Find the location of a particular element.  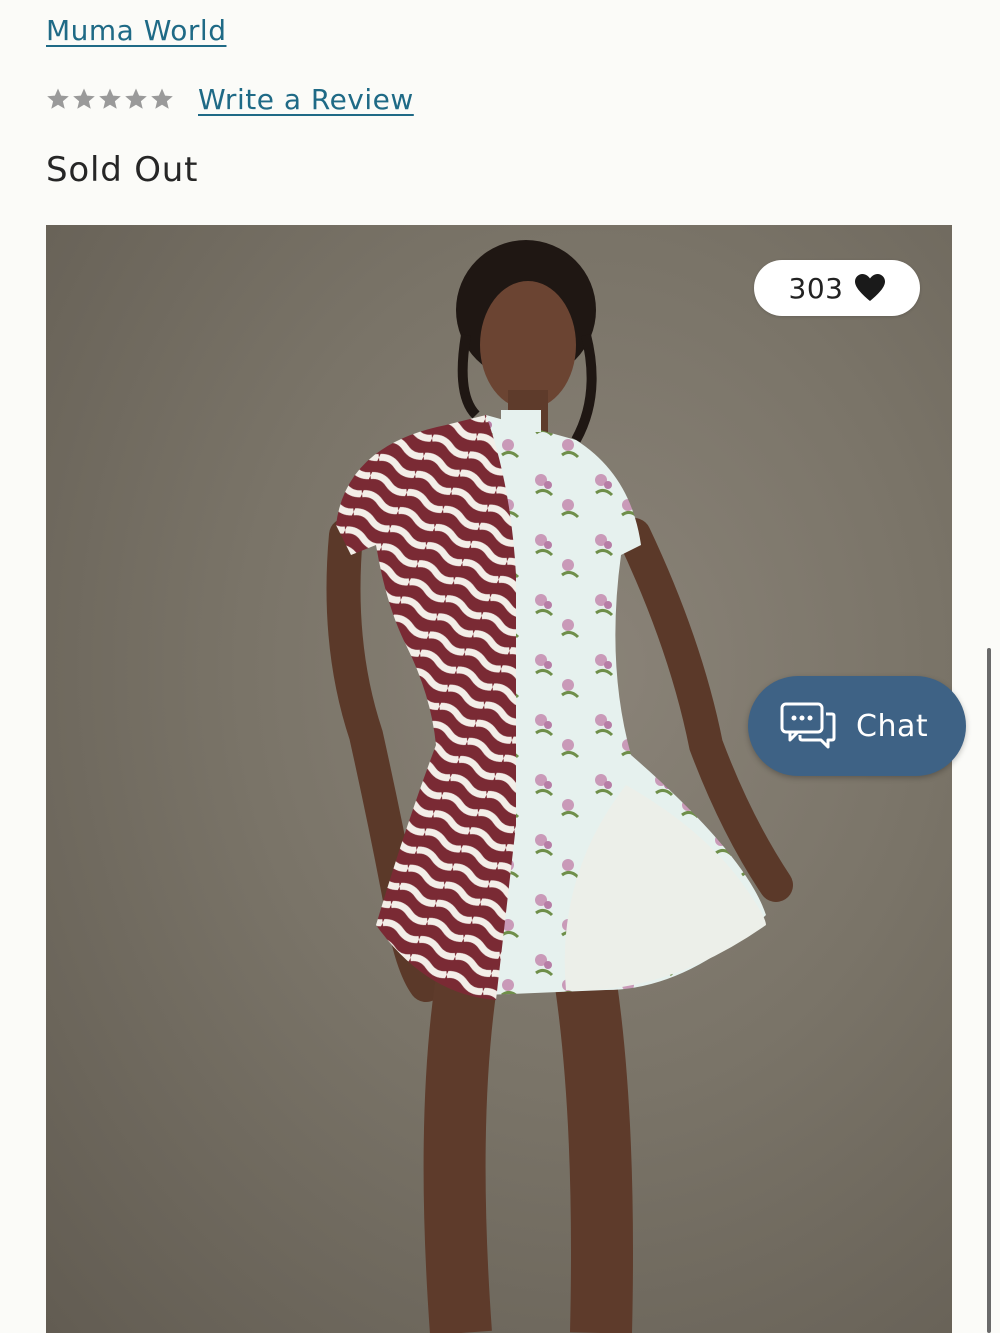

likes-button: 303 is located at coordinates (837, 288).